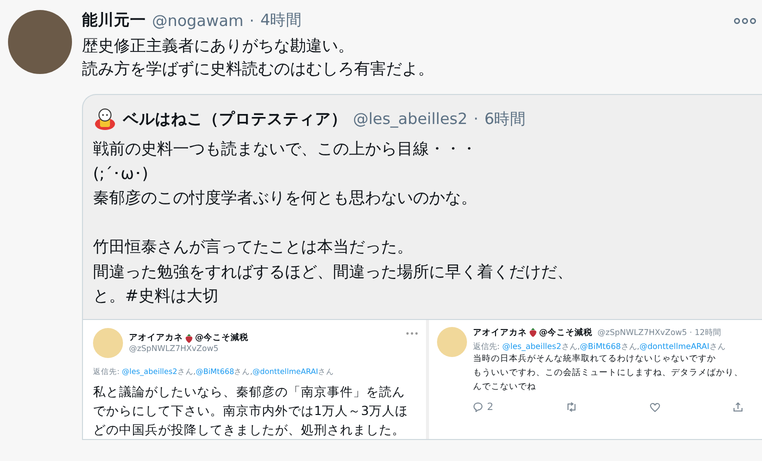  I want to click on screenshot-author-meta: @zSpNWLZ7HXvZow5 · 12時間, so click(659, 332).